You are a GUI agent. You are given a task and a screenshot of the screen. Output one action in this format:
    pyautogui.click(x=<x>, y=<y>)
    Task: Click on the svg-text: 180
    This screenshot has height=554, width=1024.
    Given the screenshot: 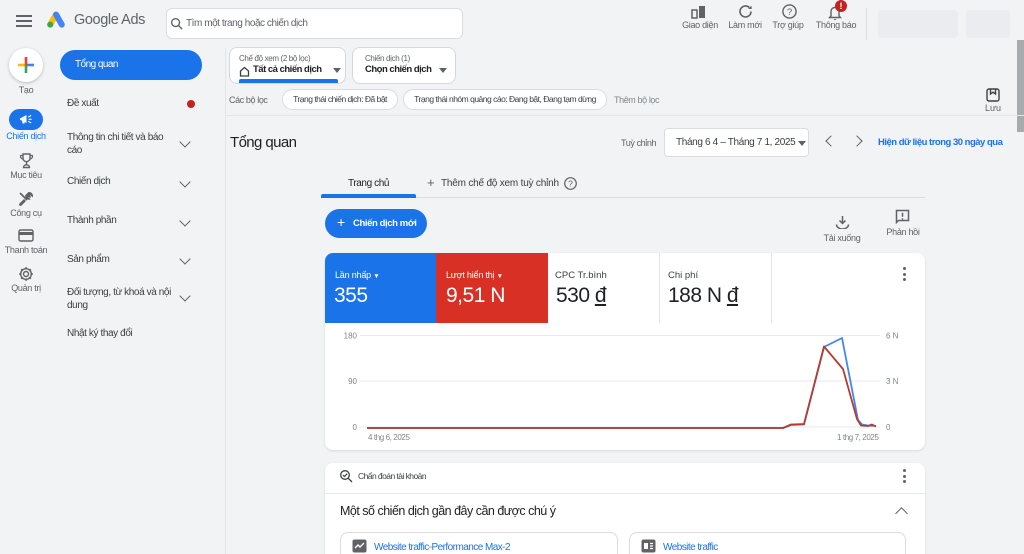 What is the action you would take?
    pyautogui.click(x=351, y=336)
    